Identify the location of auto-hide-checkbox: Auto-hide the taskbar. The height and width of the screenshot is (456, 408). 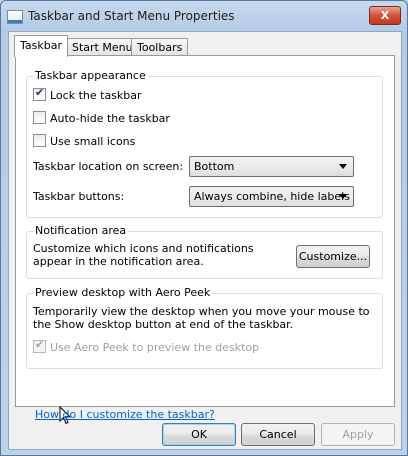
(101, 118).